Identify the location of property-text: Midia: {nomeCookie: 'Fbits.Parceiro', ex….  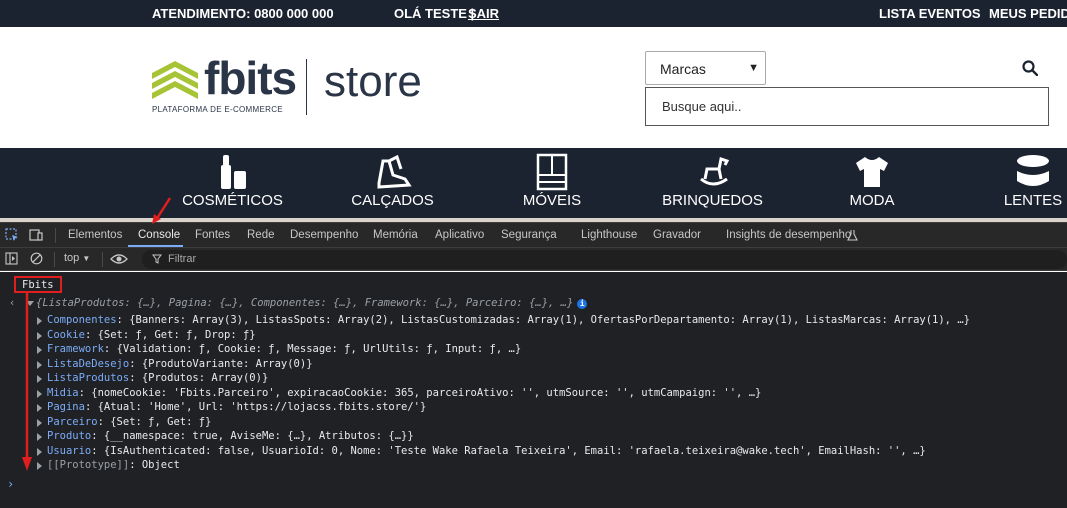
(404, 392).